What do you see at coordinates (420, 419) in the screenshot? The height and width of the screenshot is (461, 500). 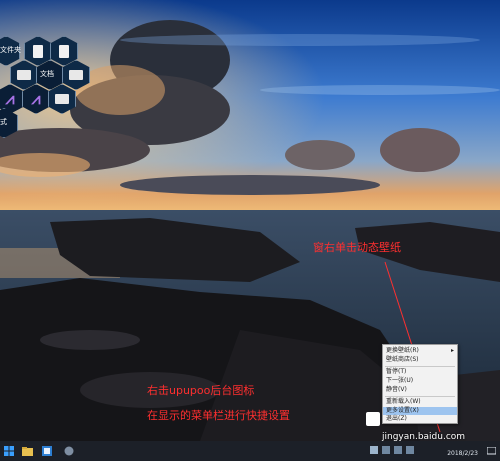 I see `menu-item-exit: 退出(Z)` at bounding box center [420, 419].